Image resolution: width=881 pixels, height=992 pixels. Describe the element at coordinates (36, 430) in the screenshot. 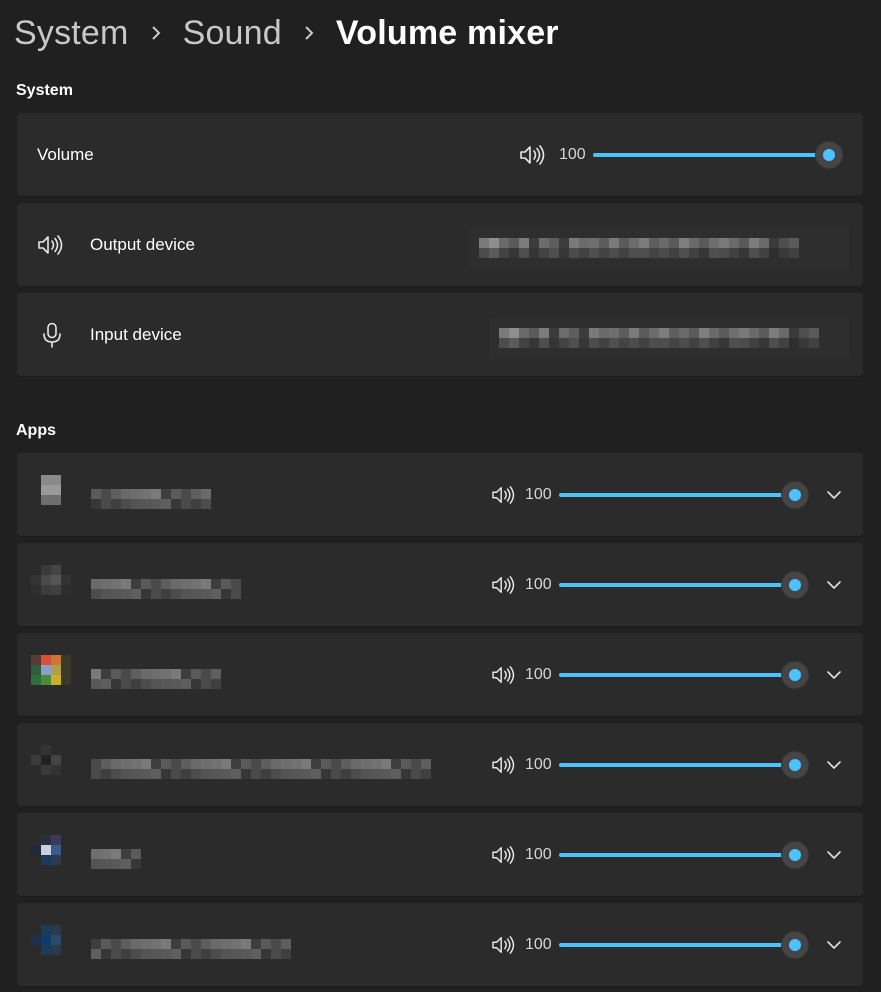

I see `section-title-apps: Apps` at that location.